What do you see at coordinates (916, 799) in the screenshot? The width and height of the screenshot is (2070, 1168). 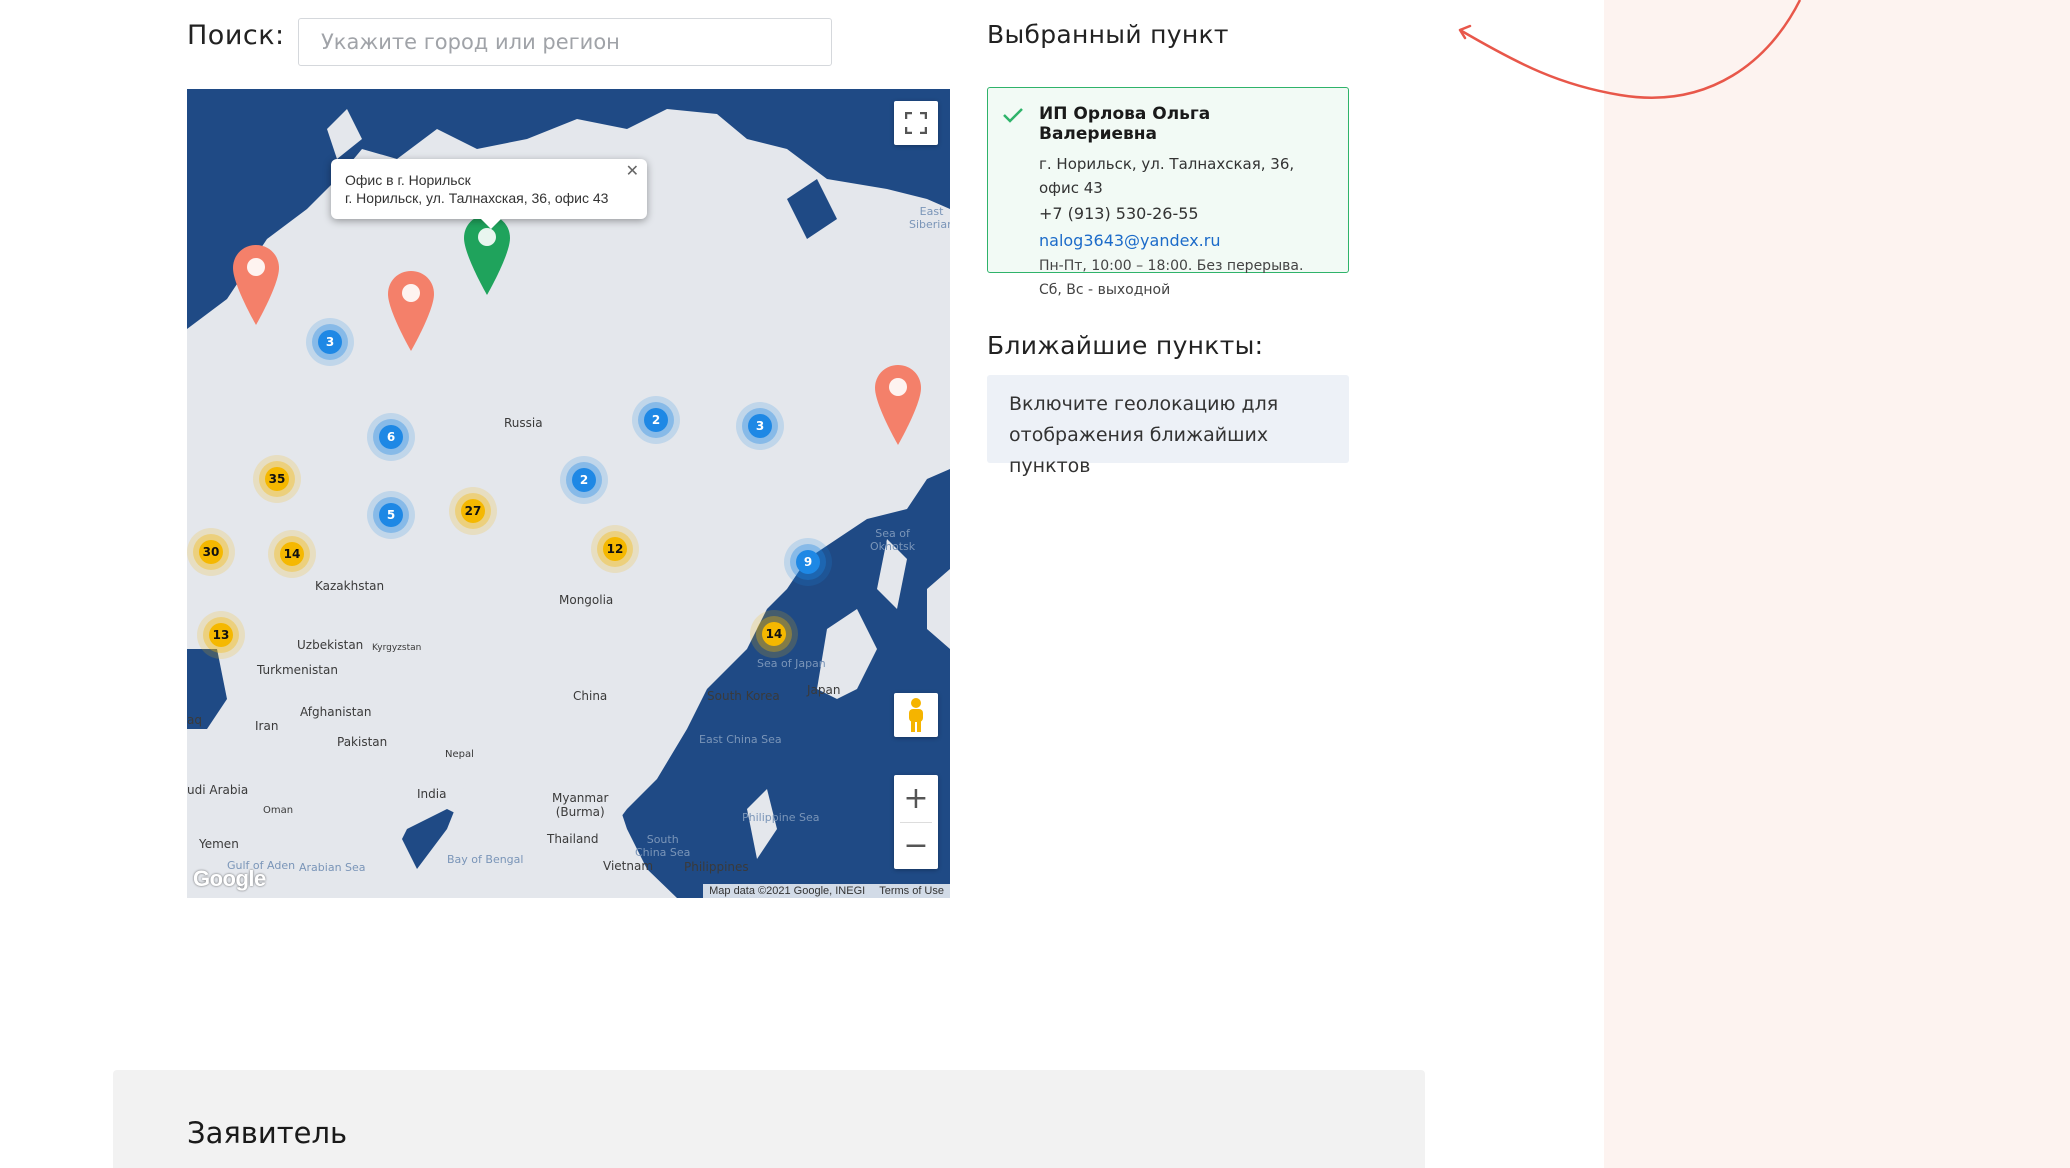 I see `zoom-in-button: +` at bounding box center [916, 799].